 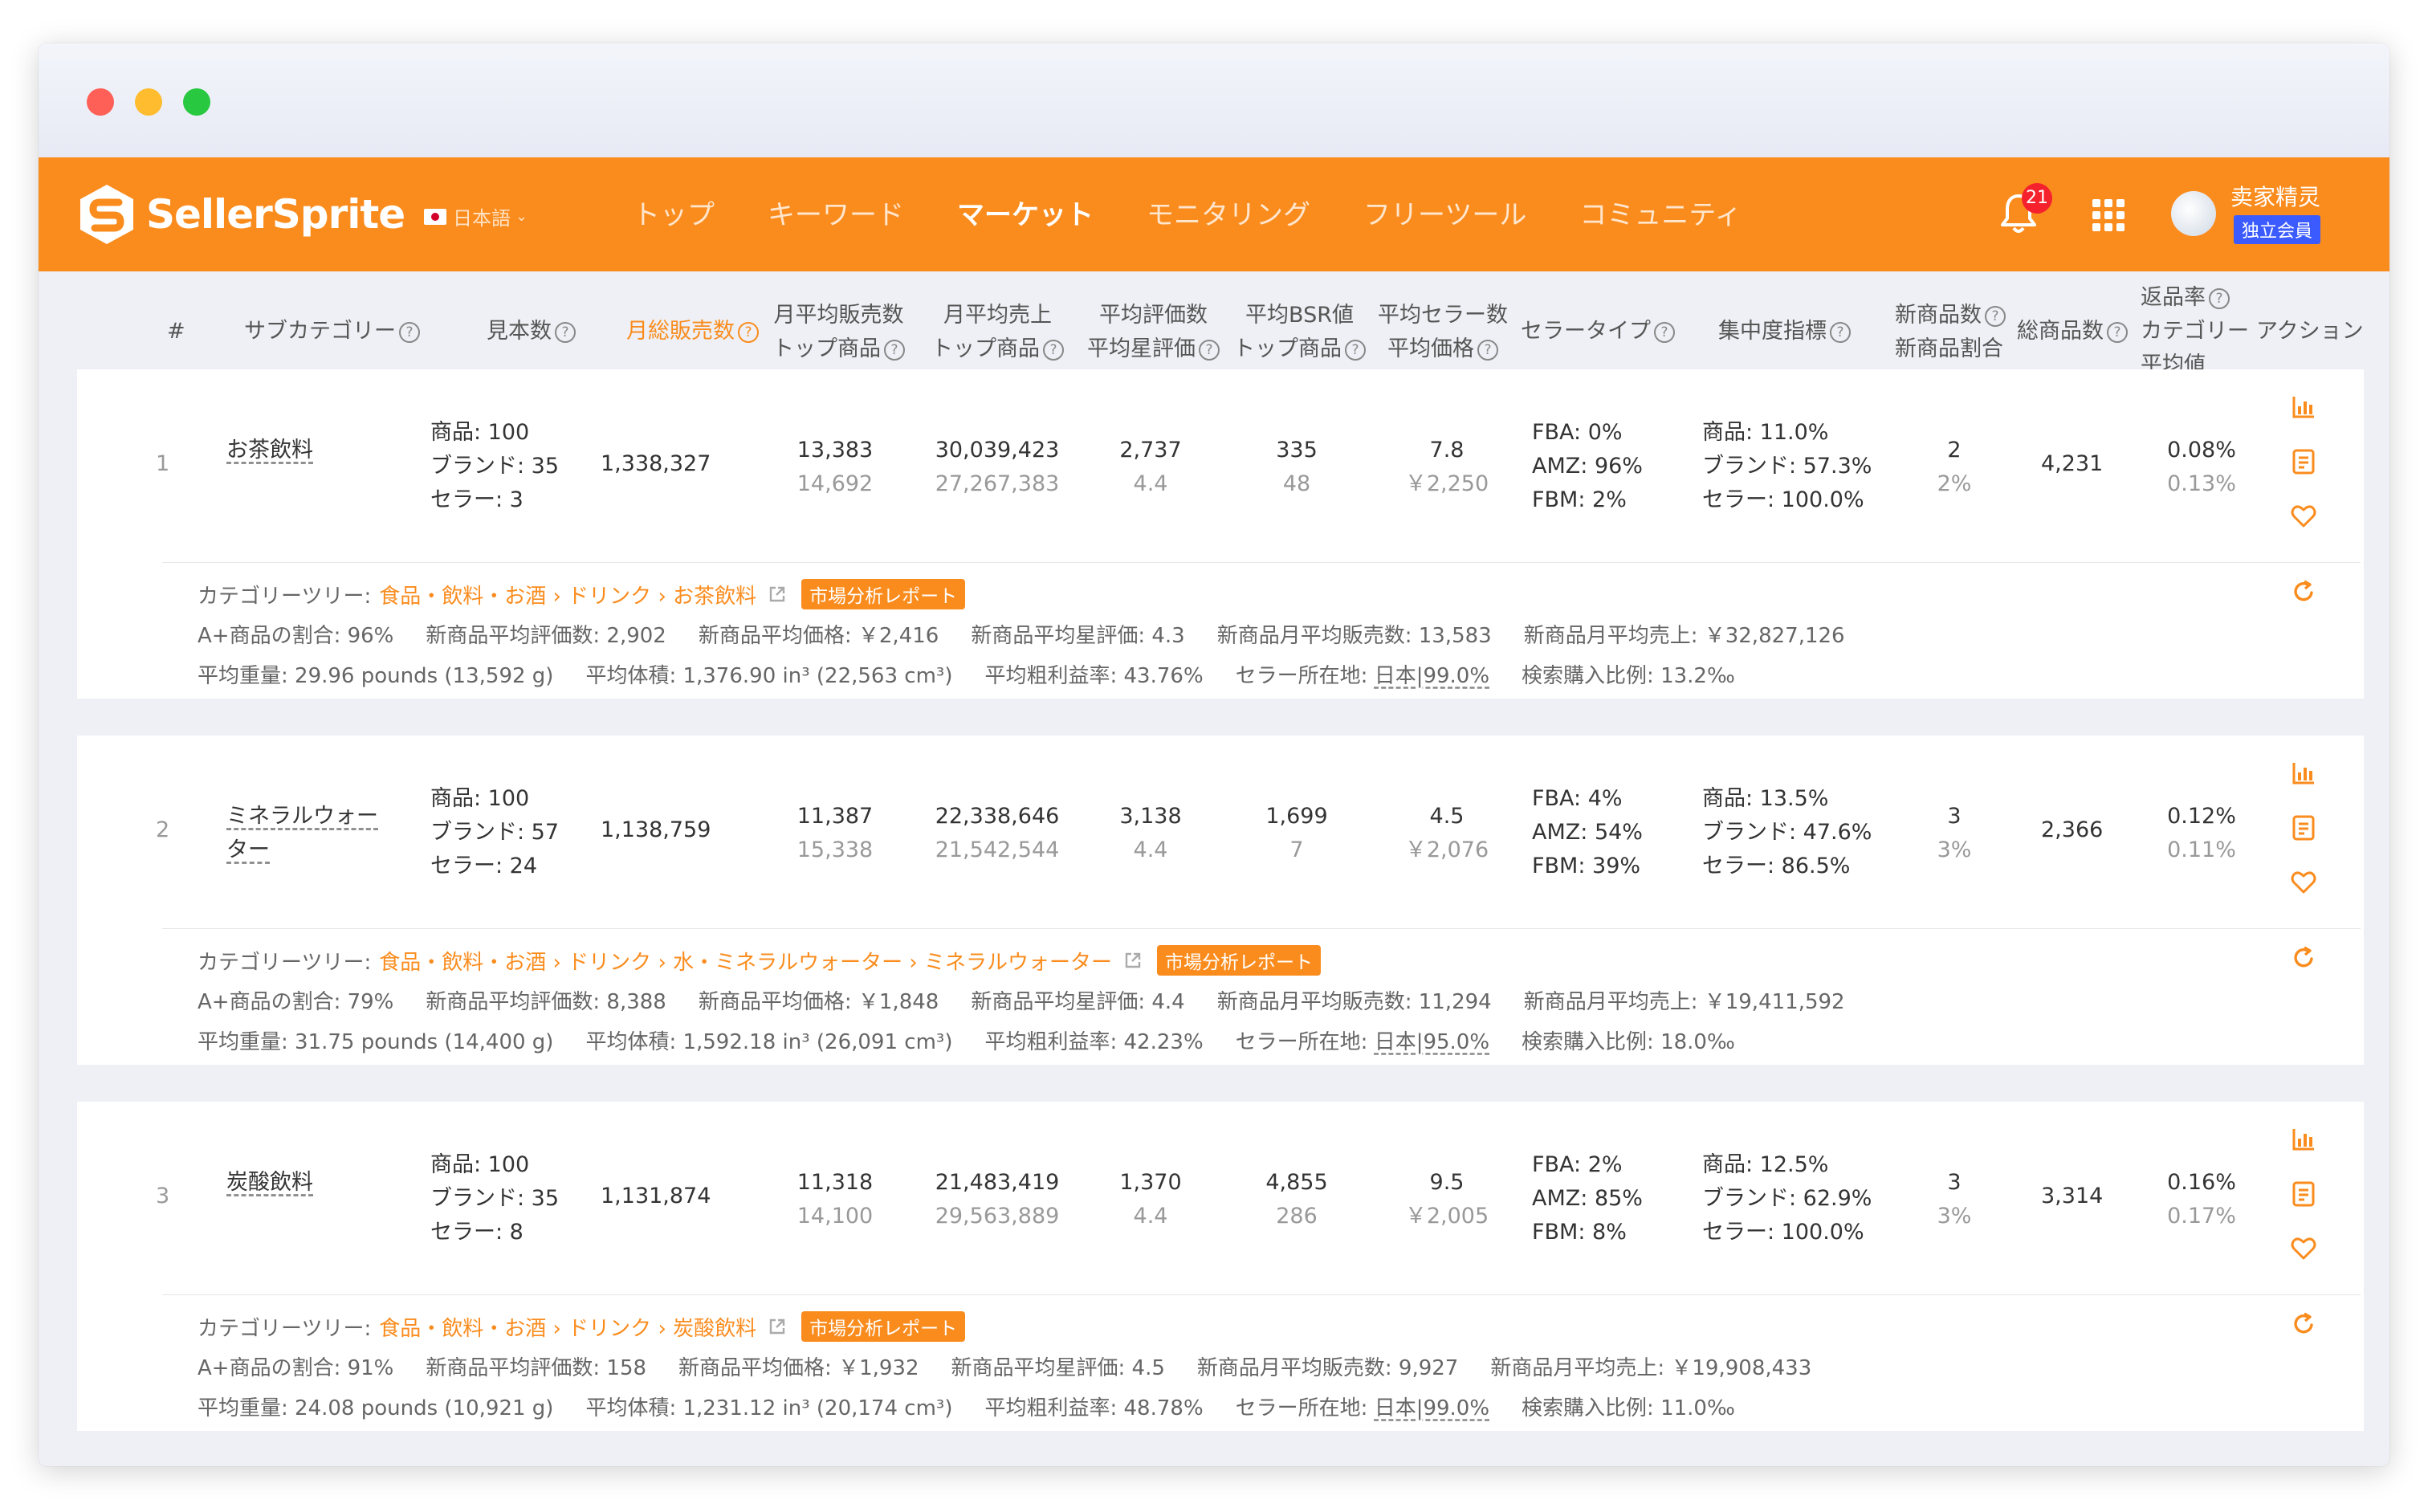 What do you see at coordinates (148, 102) in the screenshot?
I see `minimize-window-button` at bounding box center [148, 102].